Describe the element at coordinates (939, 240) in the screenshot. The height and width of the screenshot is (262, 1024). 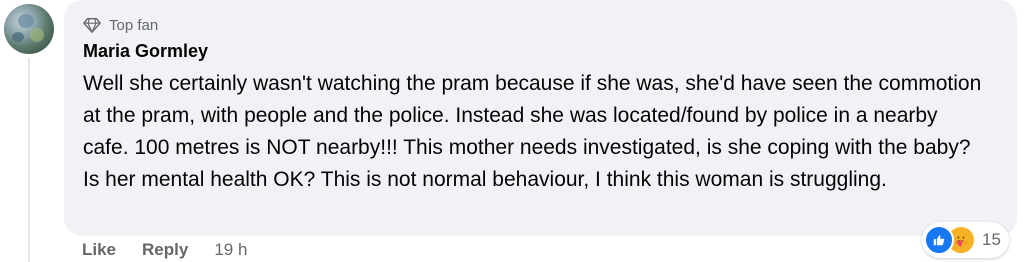
I see `like-icon` at that location.